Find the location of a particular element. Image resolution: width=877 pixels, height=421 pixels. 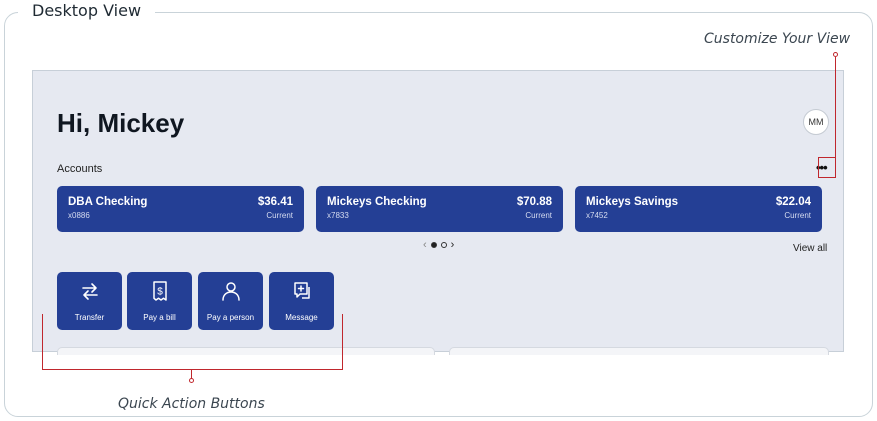

account-name: Mickeys Checking is located at coordinates (377, 202).